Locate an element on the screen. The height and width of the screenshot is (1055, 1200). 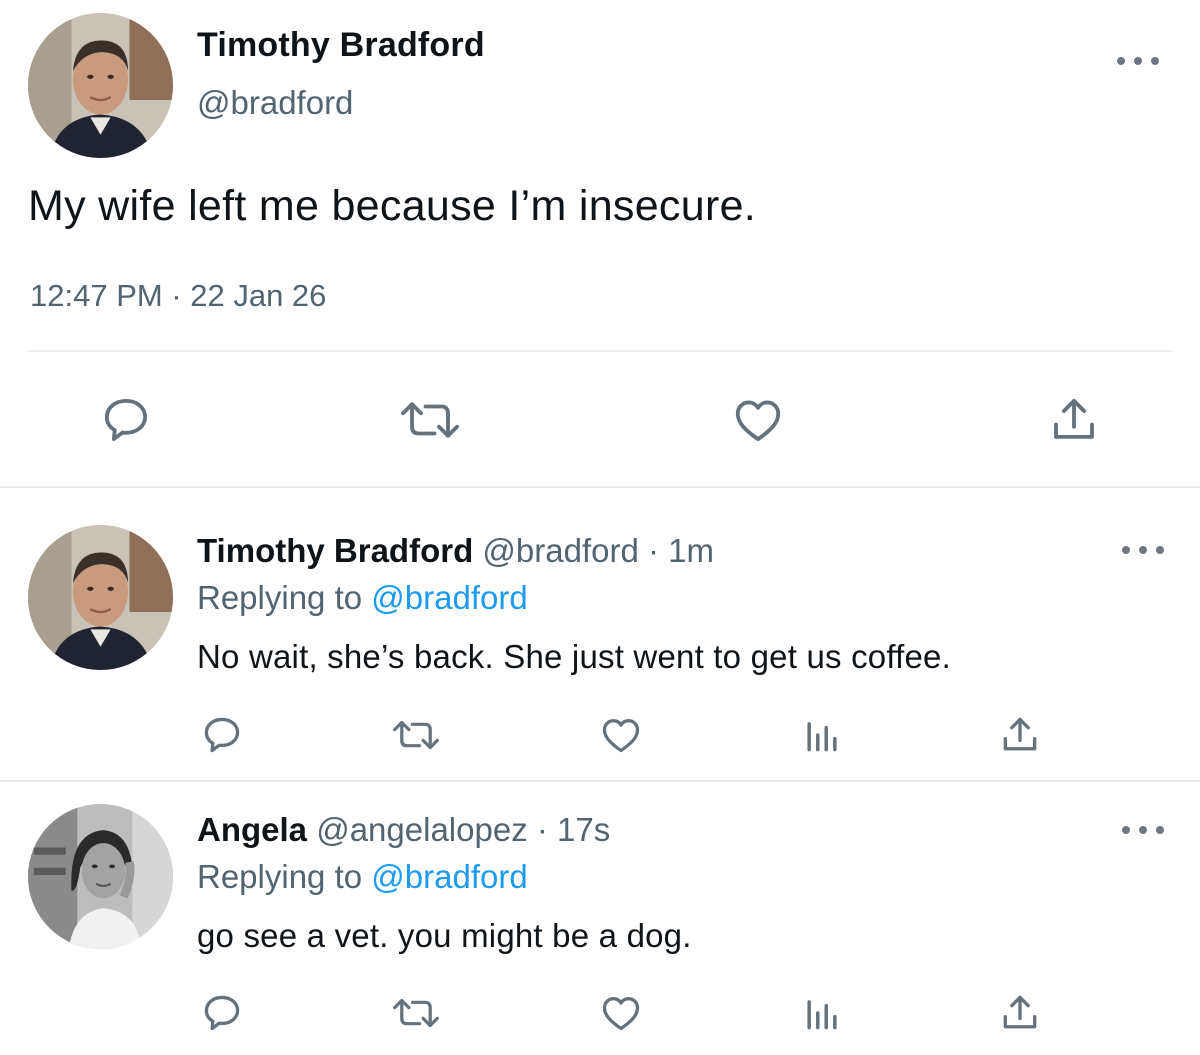
tweet-text: go see a vet. you might be a dog. is located at coordinates (444, 935).